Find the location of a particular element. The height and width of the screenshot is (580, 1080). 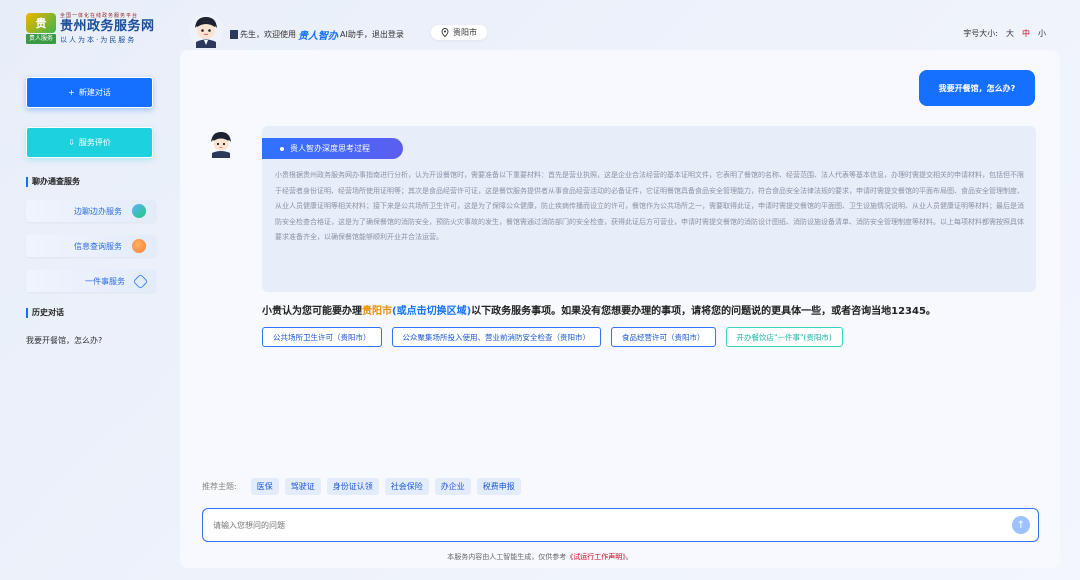

sidebar-item-search-service: 信息查询服务 is located at coordinates (91, 246).